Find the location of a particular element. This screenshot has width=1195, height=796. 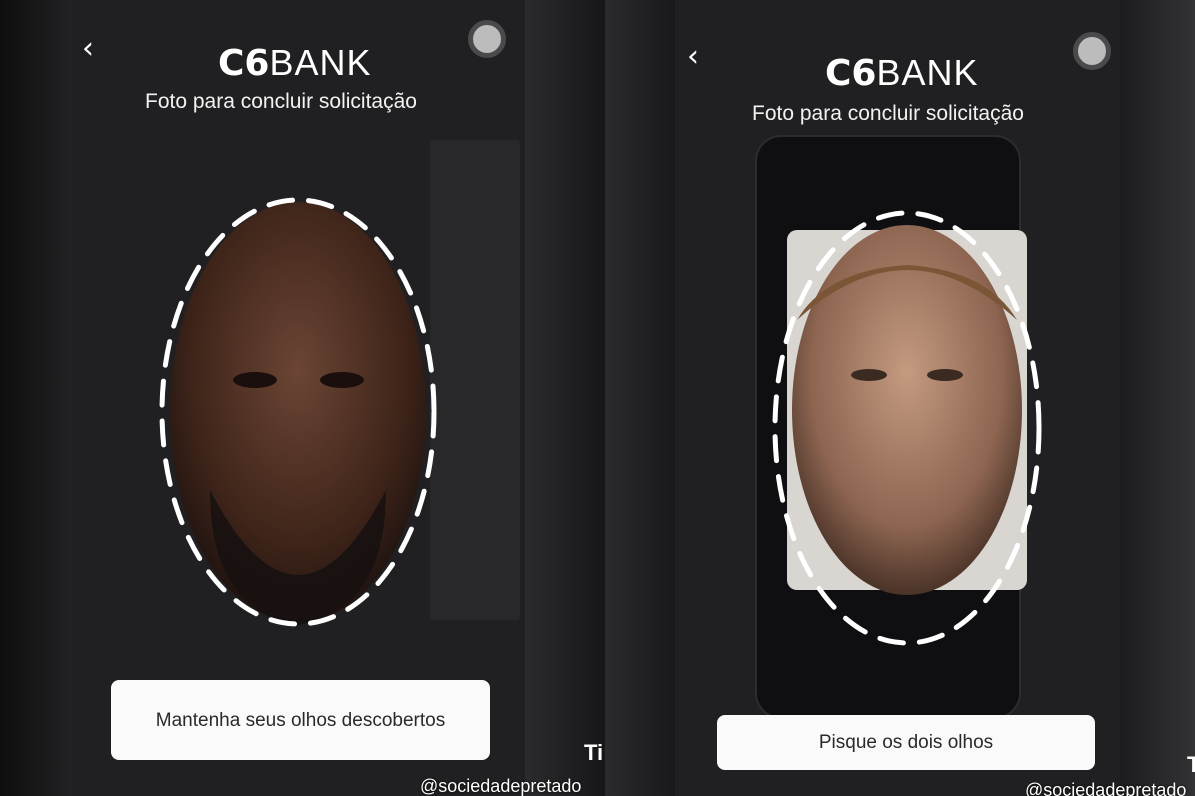

instruction-text: Pisque os dois olhos is located at coordinates (906, 742).